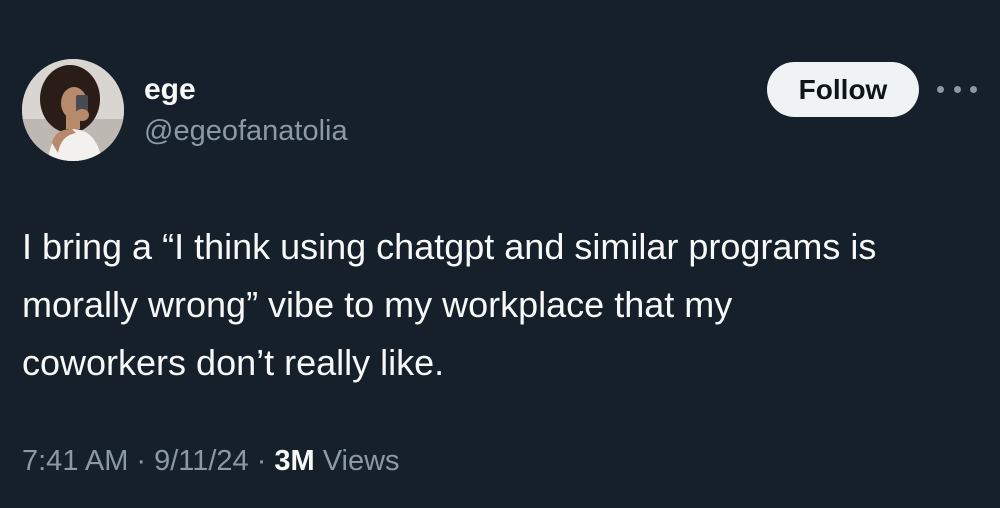 This screenshot has height=508, width=1000. Describe the element at coordinates (361, 461) in the screenshot. I see `views-label: Views` at that location.